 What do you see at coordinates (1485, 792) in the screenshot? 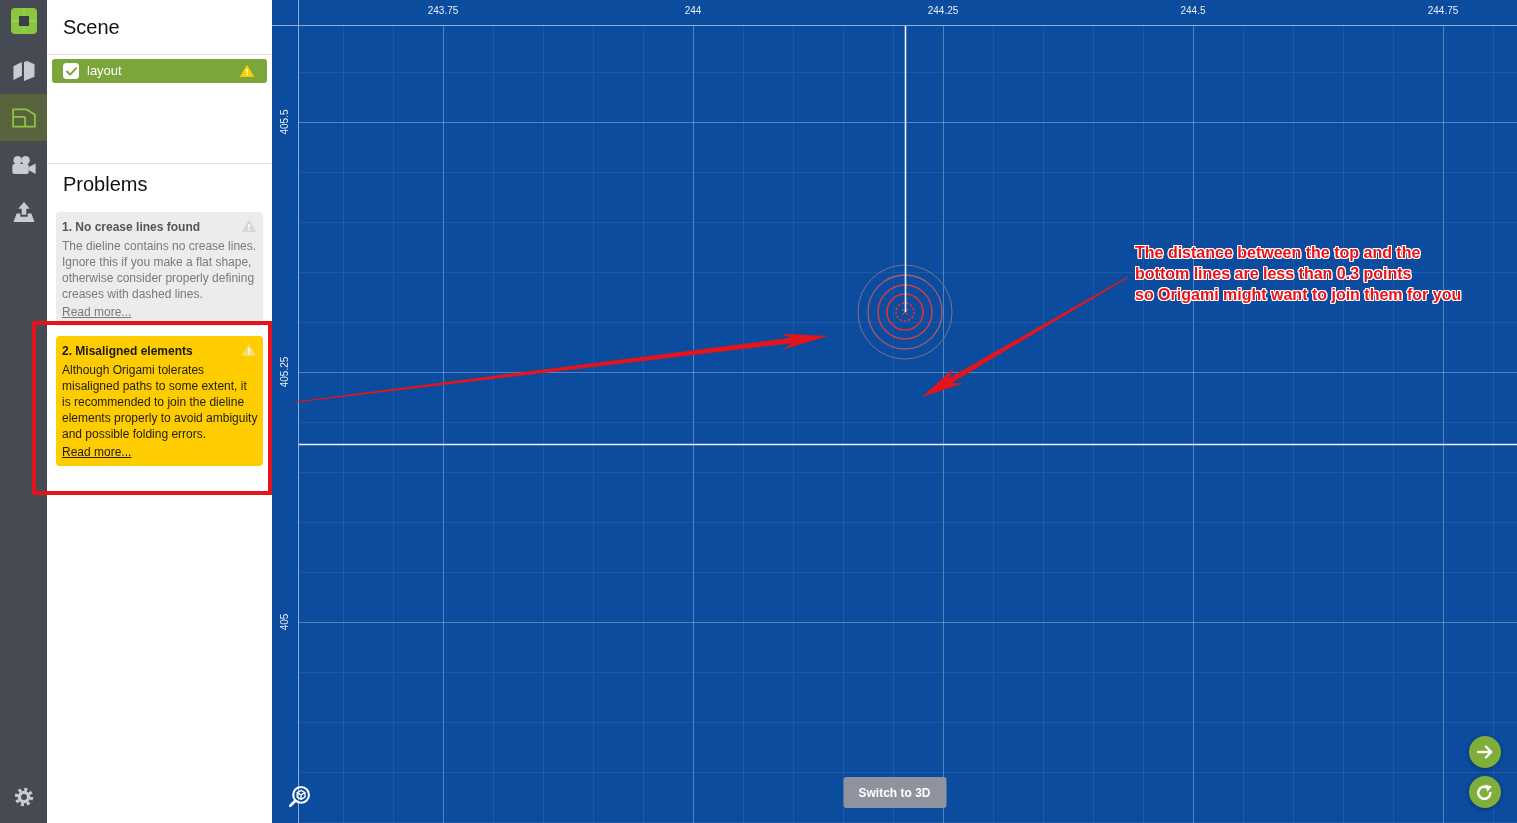
I see `refresh-button` at bounding box center [1485, 792].